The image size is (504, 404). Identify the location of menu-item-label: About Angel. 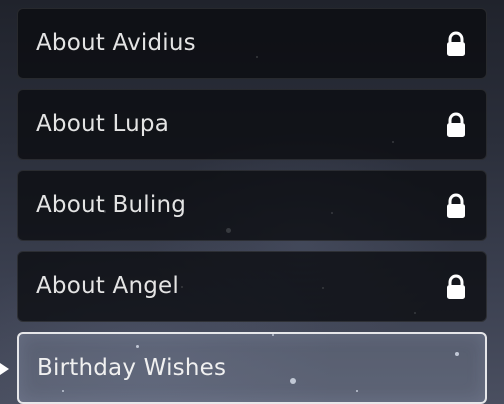
(107, 286).